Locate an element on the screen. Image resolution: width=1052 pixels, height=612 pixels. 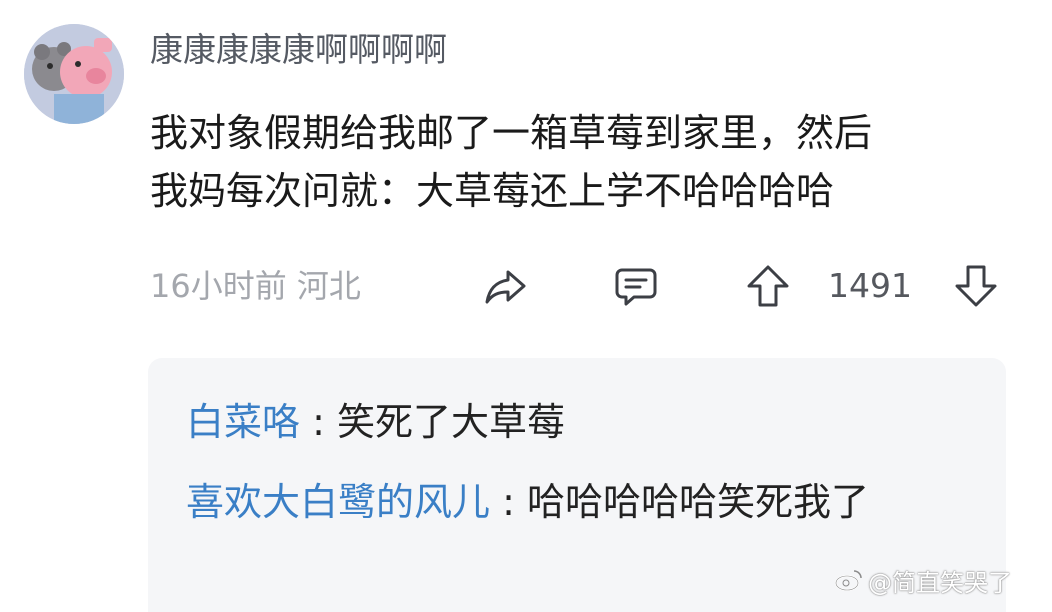
share-icon is located at coordinates (506, 286).